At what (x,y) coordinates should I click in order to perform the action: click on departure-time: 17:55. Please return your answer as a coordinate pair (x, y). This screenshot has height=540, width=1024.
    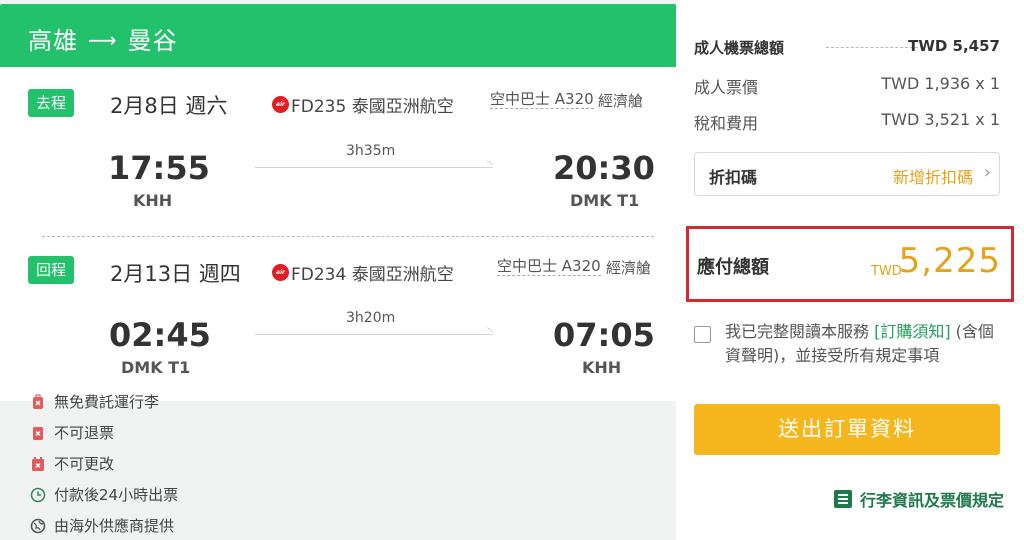
    Looking at the image, I should click on (159, 168).